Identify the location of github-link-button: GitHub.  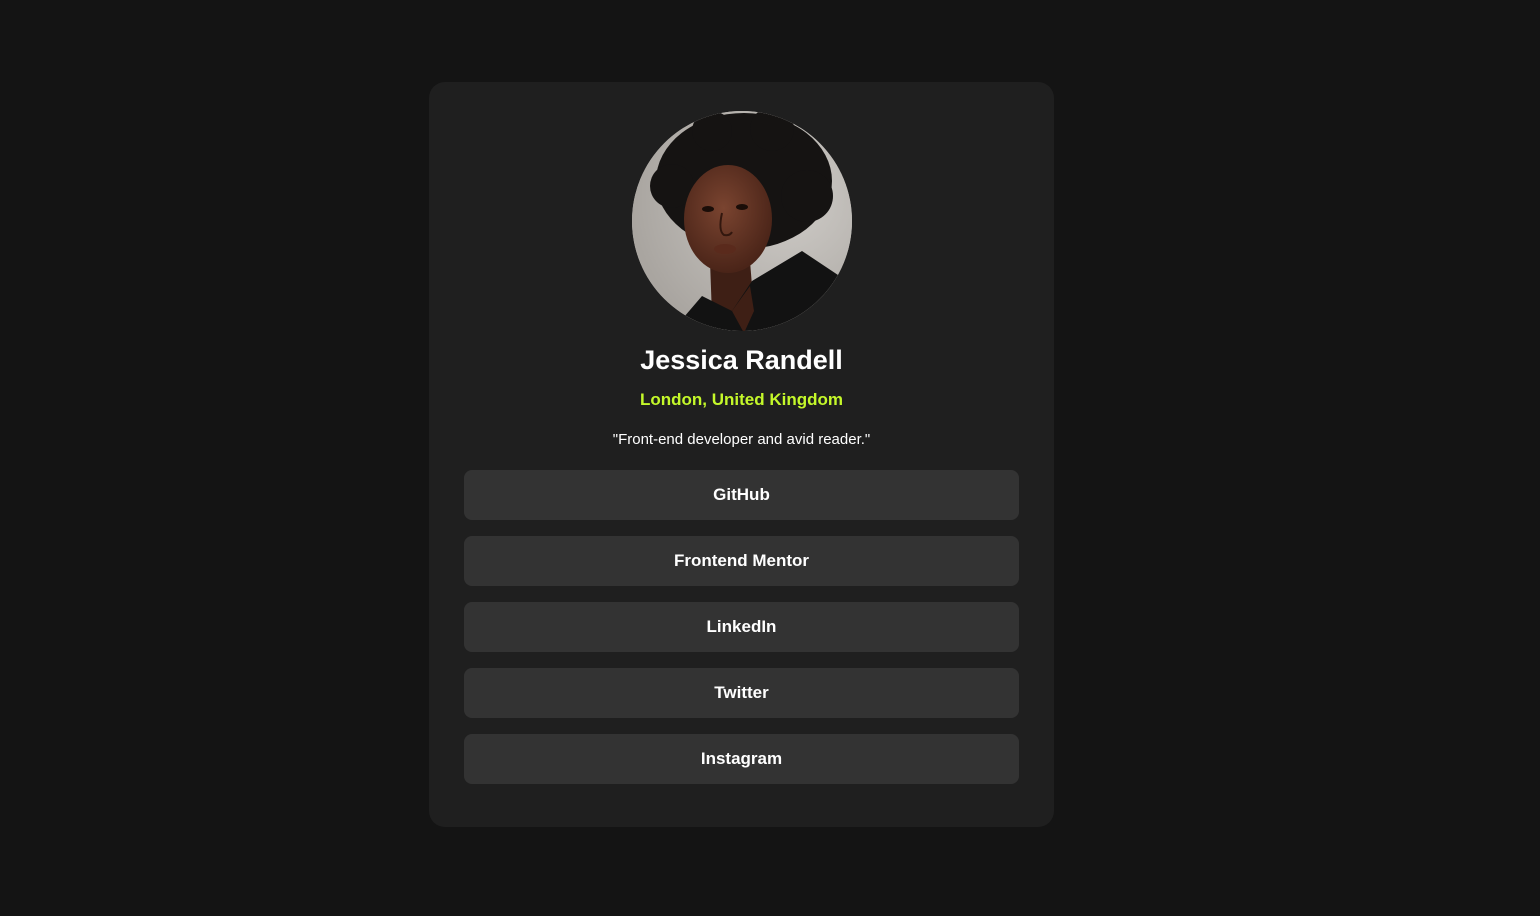
(741, 495).